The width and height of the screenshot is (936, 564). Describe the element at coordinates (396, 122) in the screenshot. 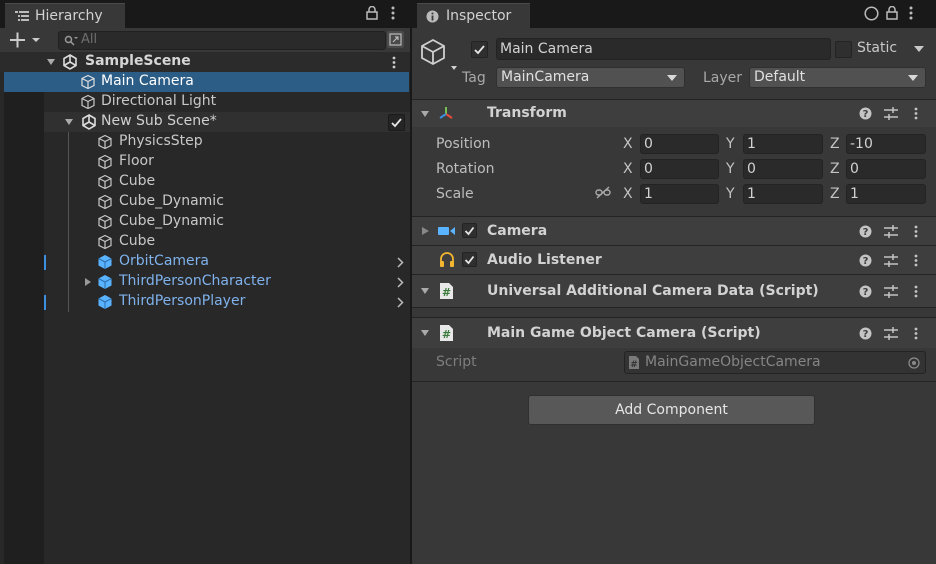

I see `subscene-enabled-checkbox` at that location.